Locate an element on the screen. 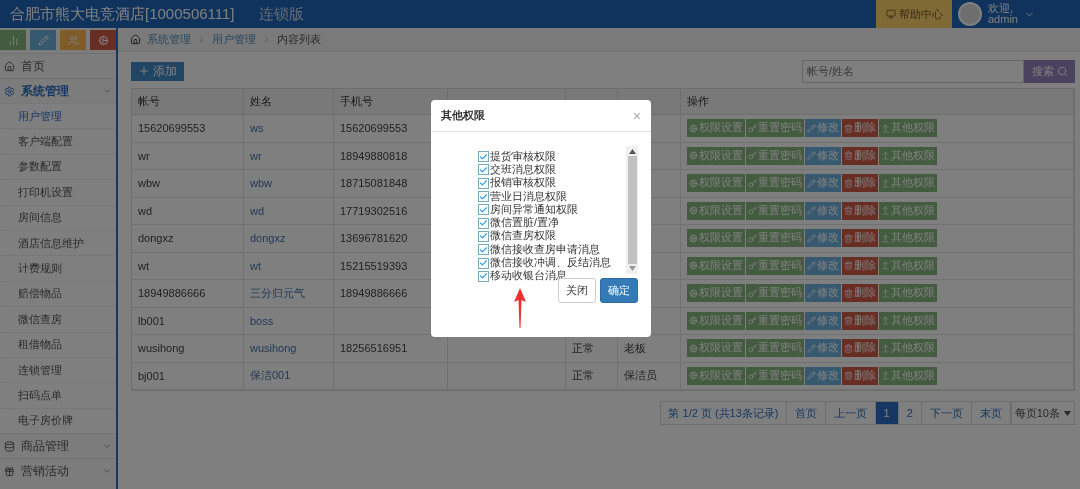 The image size is (1080, 489). option-label: 营业日消息权限 is located at coordinates (528, 196).